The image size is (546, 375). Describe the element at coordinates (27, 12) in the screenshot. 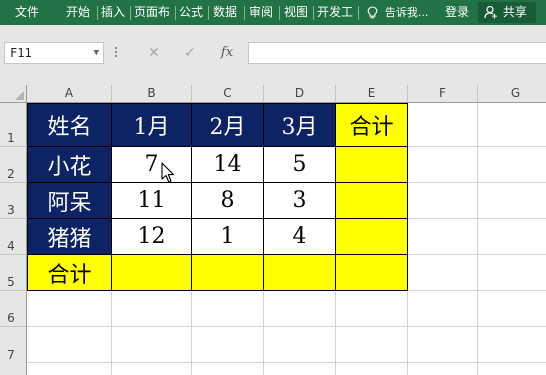

I see `tab-file: 文件` at that location.